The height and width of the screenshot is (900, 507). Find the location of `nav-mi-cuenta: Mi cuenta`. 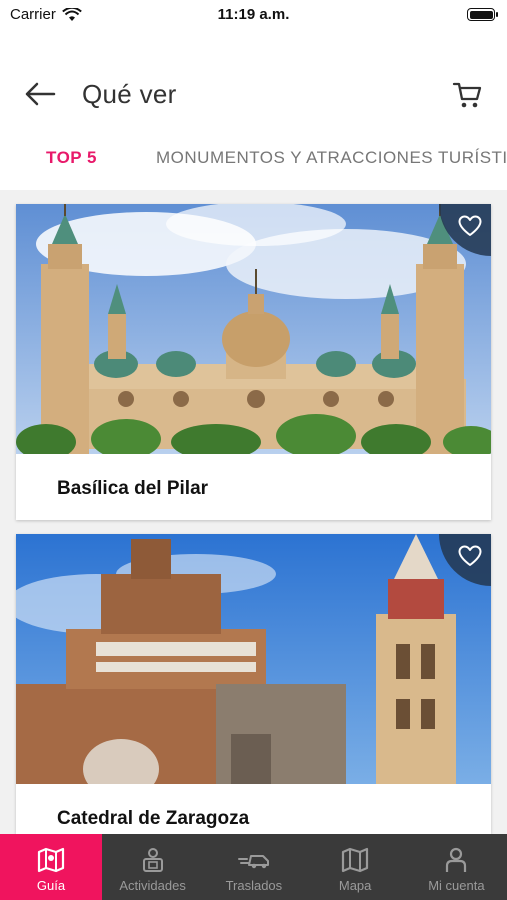

nav-mi-cuenta: Mi cuenta is located at coordinates (456, 867).